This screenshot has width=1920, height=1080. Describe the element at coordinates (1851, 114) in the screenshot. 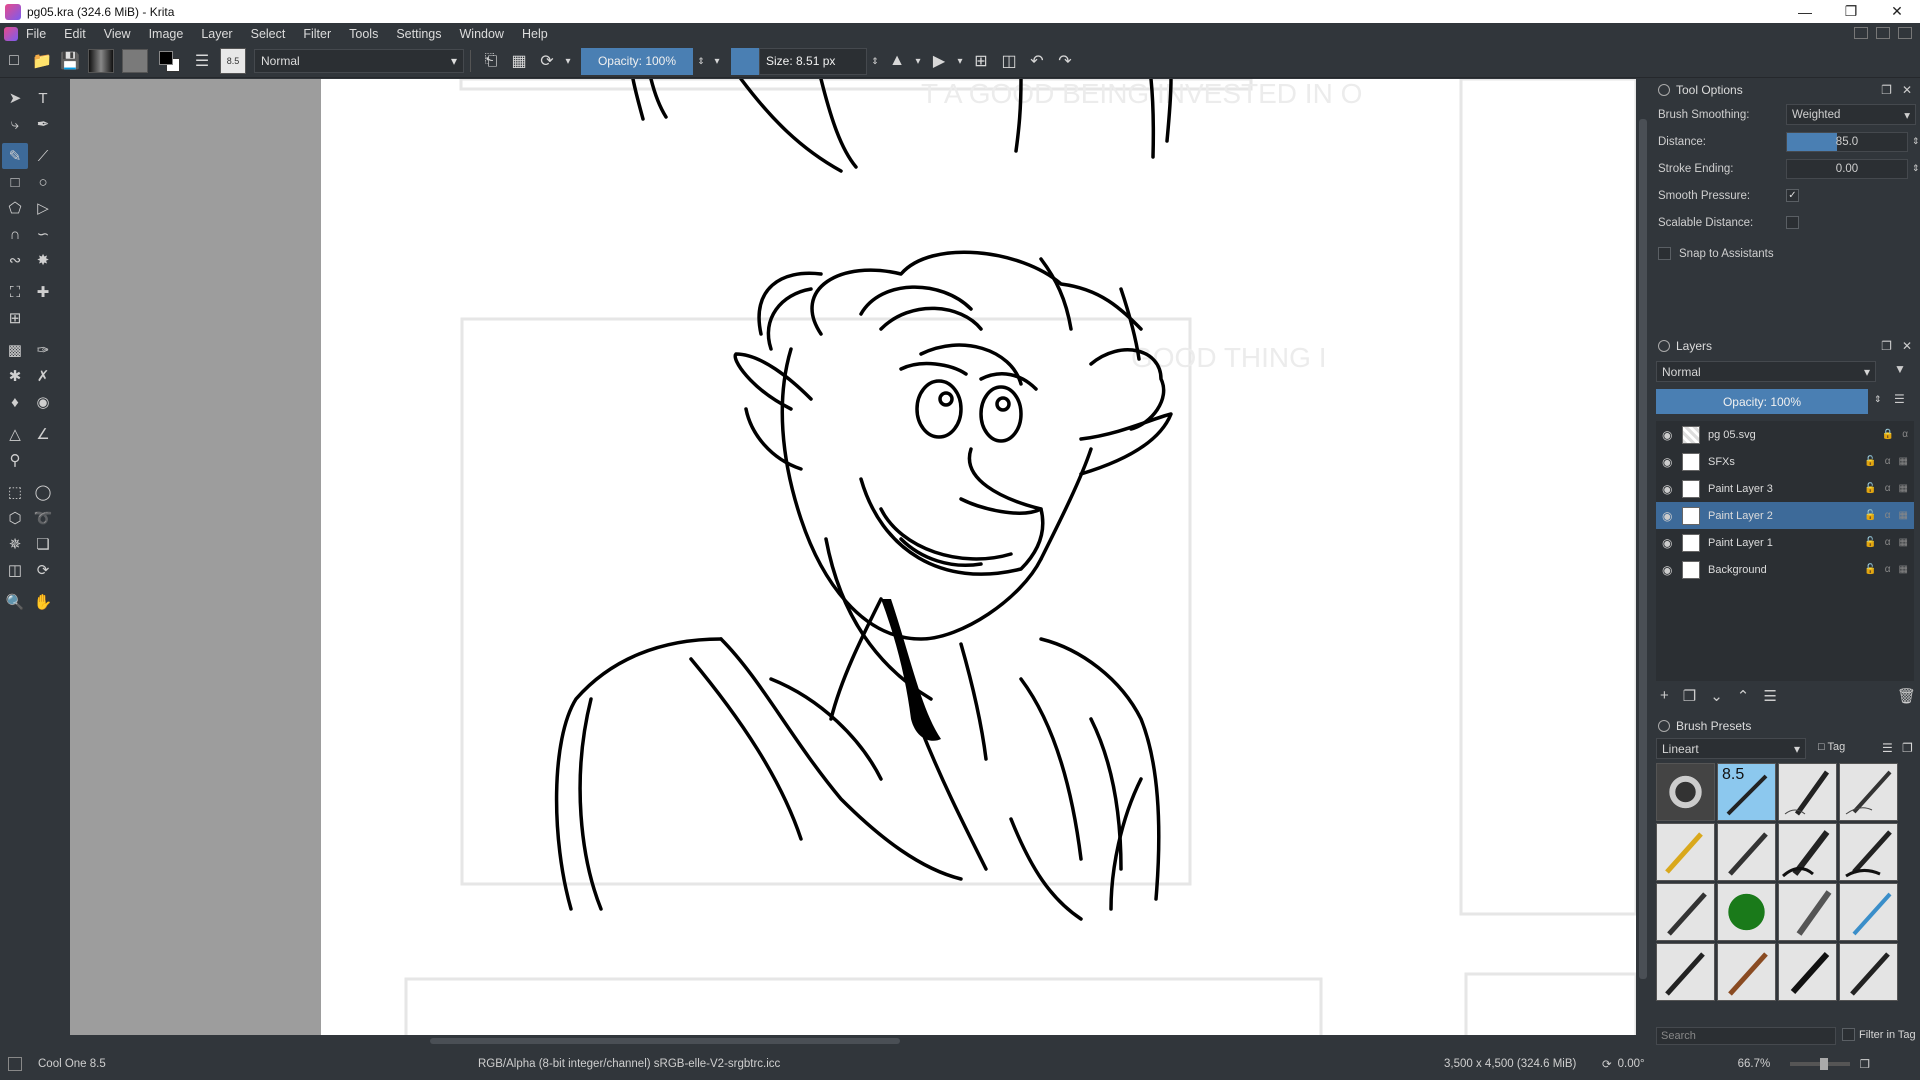

I see `brush-smoothing-dropdown: Weighted ▾` at that location.